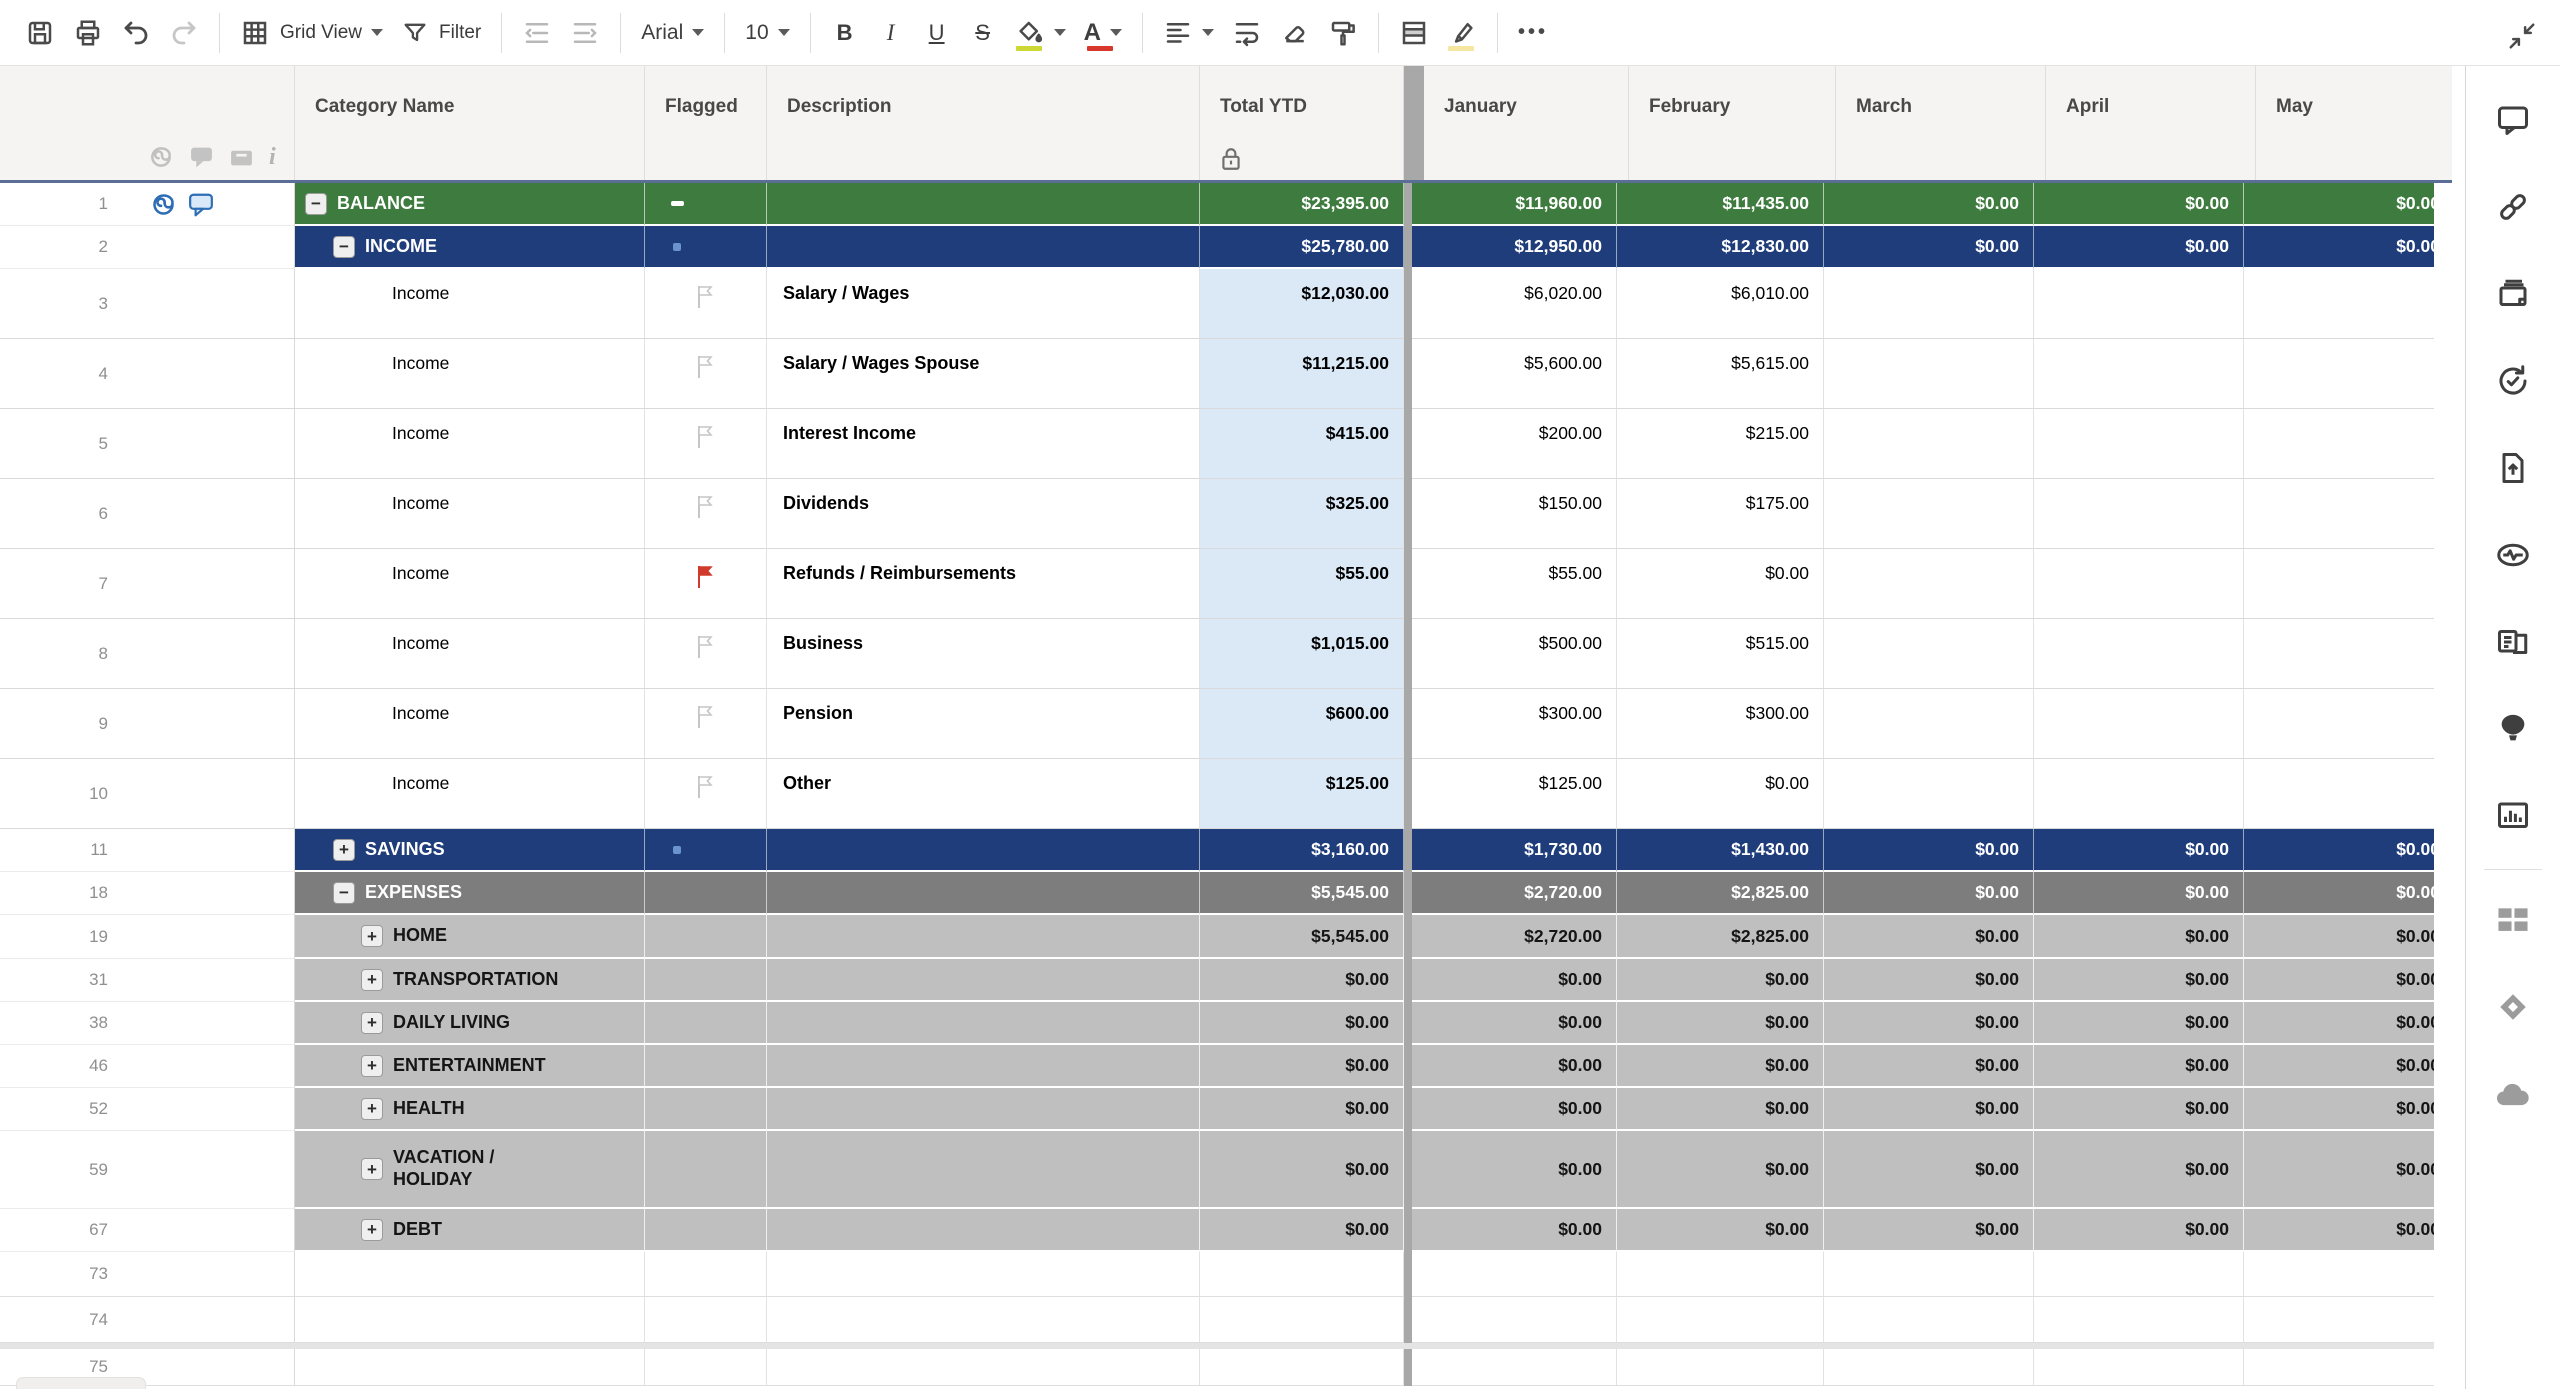 Image resolution: width=2560 pixels, height=1389 pixels. What do you see at coordinates (147, 1320) in the screenshot?
I see `row-number-cell: 74` at bounding box center [147, 1320].